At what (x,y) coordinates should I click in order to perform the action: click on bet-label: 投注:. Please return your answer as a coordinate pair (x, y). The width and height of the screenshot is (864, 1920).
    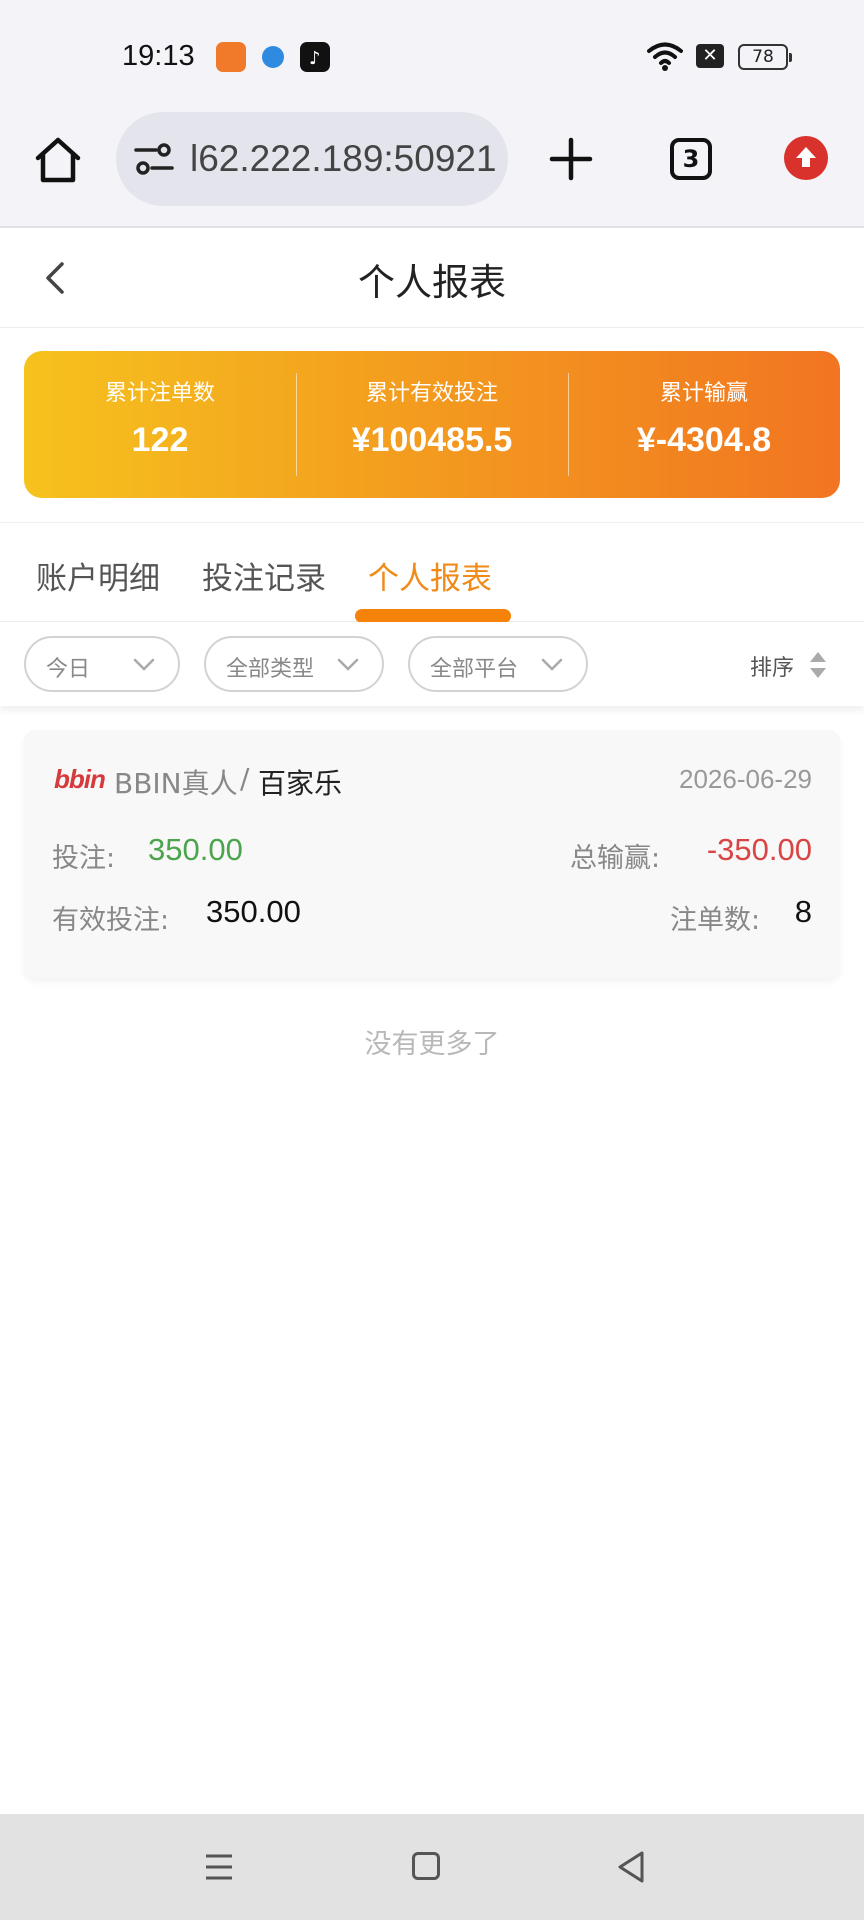
    Looking at the image, I should click on (84, 858).